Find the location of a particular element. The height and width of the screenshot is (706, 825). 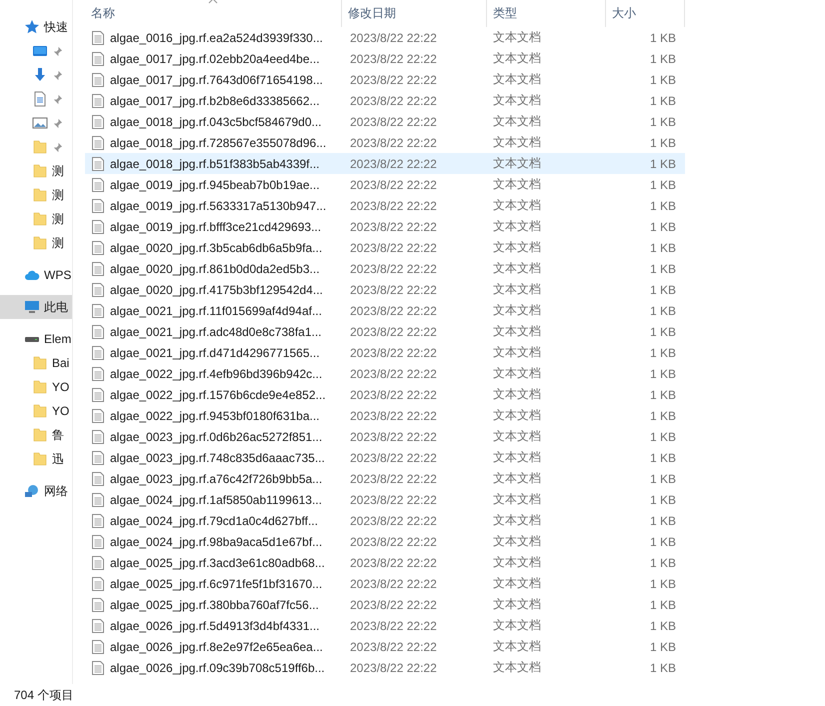

file-row: algae_0022_jpg.rf.1576b6cde9e4e852... 2023/8/22 22:22 文本文档 1 KB is located at coordinates (385, 394).